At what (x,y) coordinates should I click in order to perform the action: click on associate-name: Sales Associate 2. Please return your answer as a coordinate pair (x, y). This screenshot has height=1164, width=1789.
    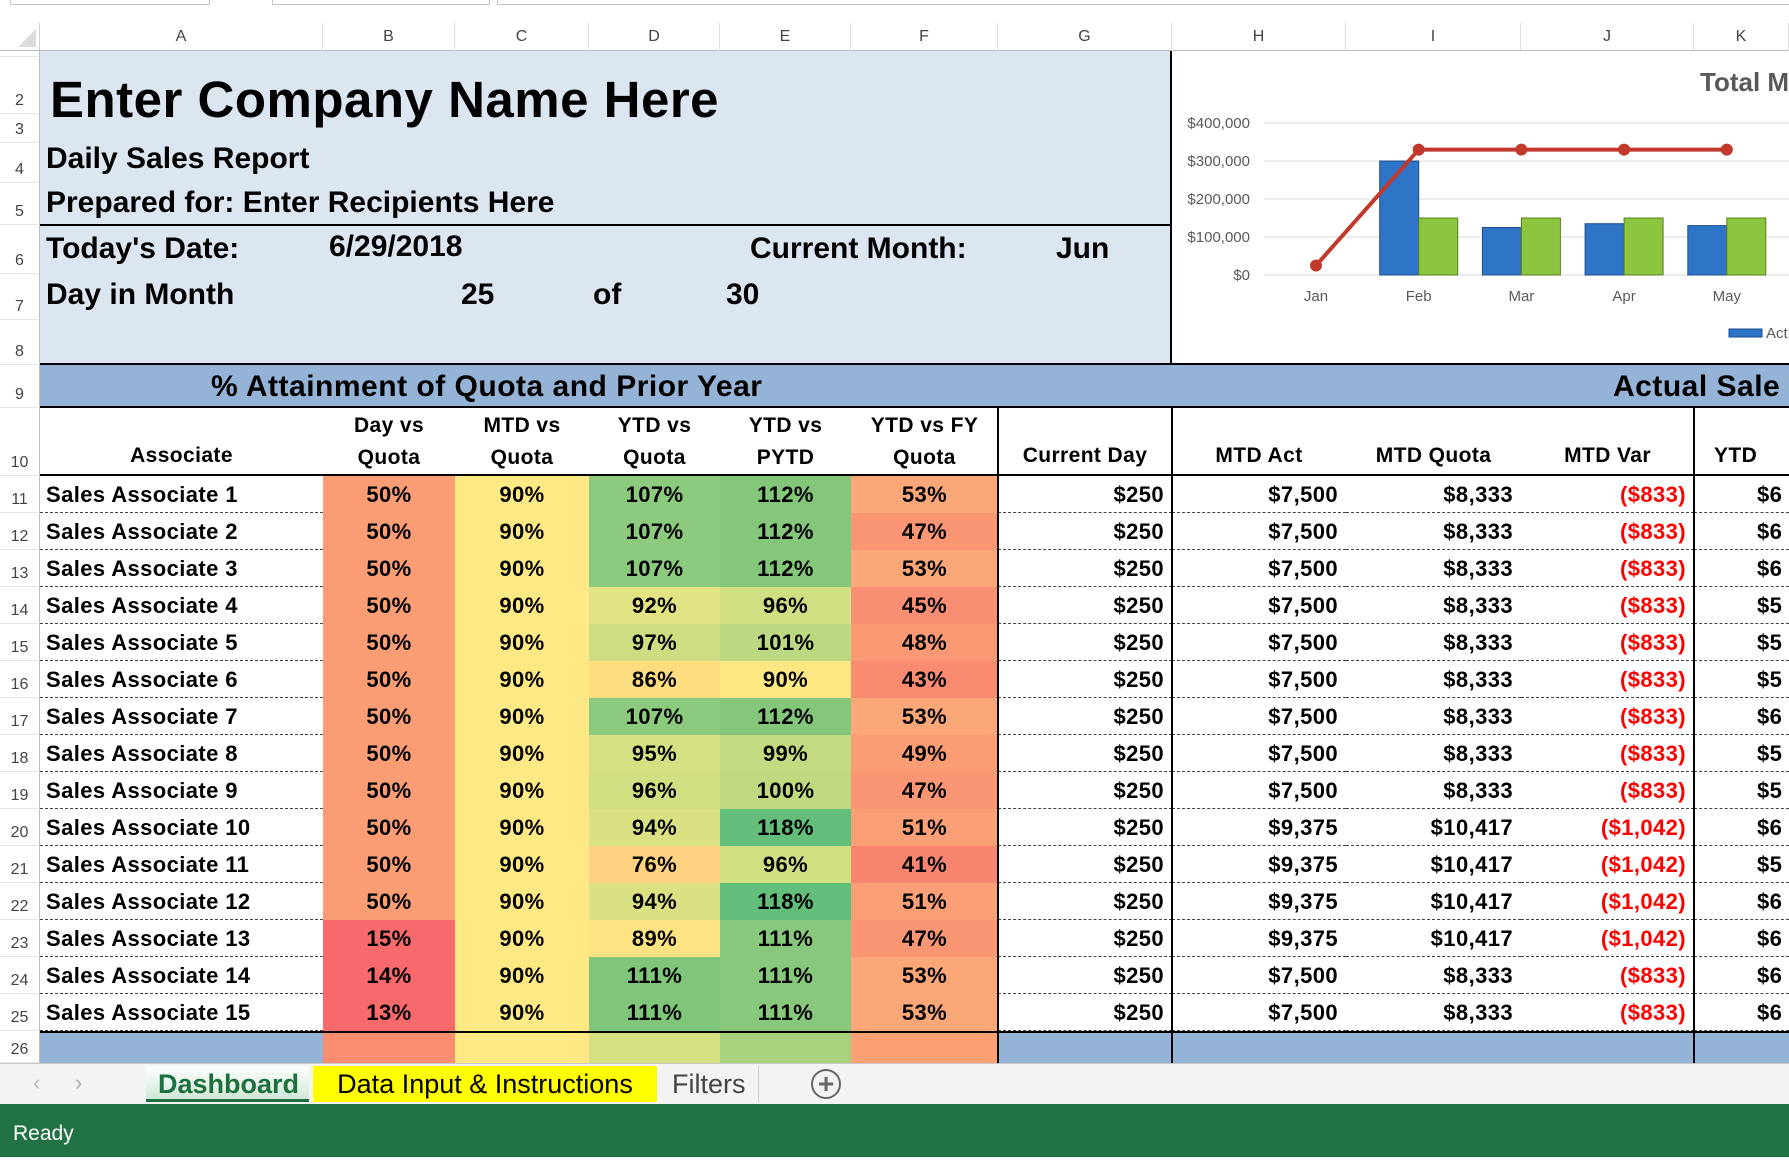
    Looking at the image, I should click on (181, 531).